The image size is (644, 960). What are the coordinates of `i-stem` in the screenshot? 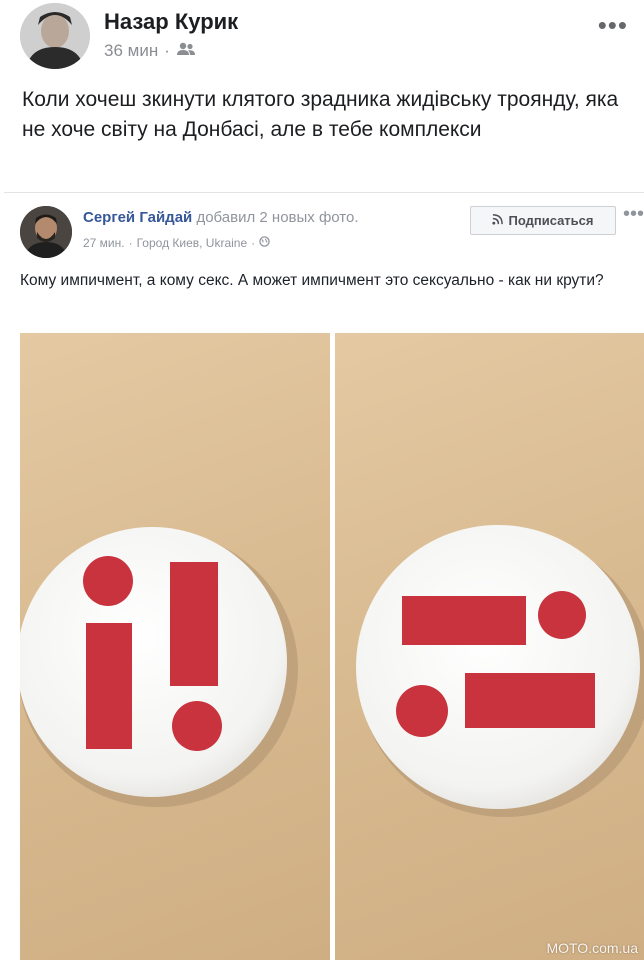 It's located at (109, 686).